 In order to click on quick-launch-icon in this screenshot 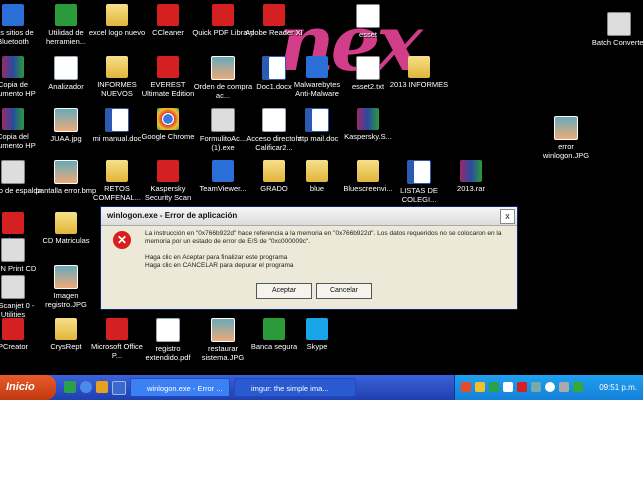, I will do `click(70, 387)`.